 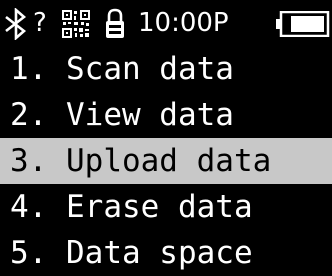 I want to click on bluetooth-icon, so click(x=16, y=24).